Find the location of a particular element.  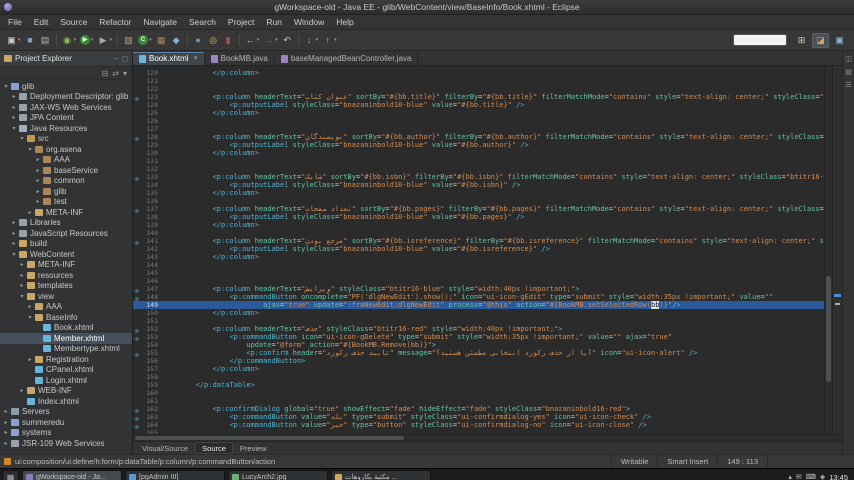

debug-button: ◉ ▾ is located at coordinates (69, 40).